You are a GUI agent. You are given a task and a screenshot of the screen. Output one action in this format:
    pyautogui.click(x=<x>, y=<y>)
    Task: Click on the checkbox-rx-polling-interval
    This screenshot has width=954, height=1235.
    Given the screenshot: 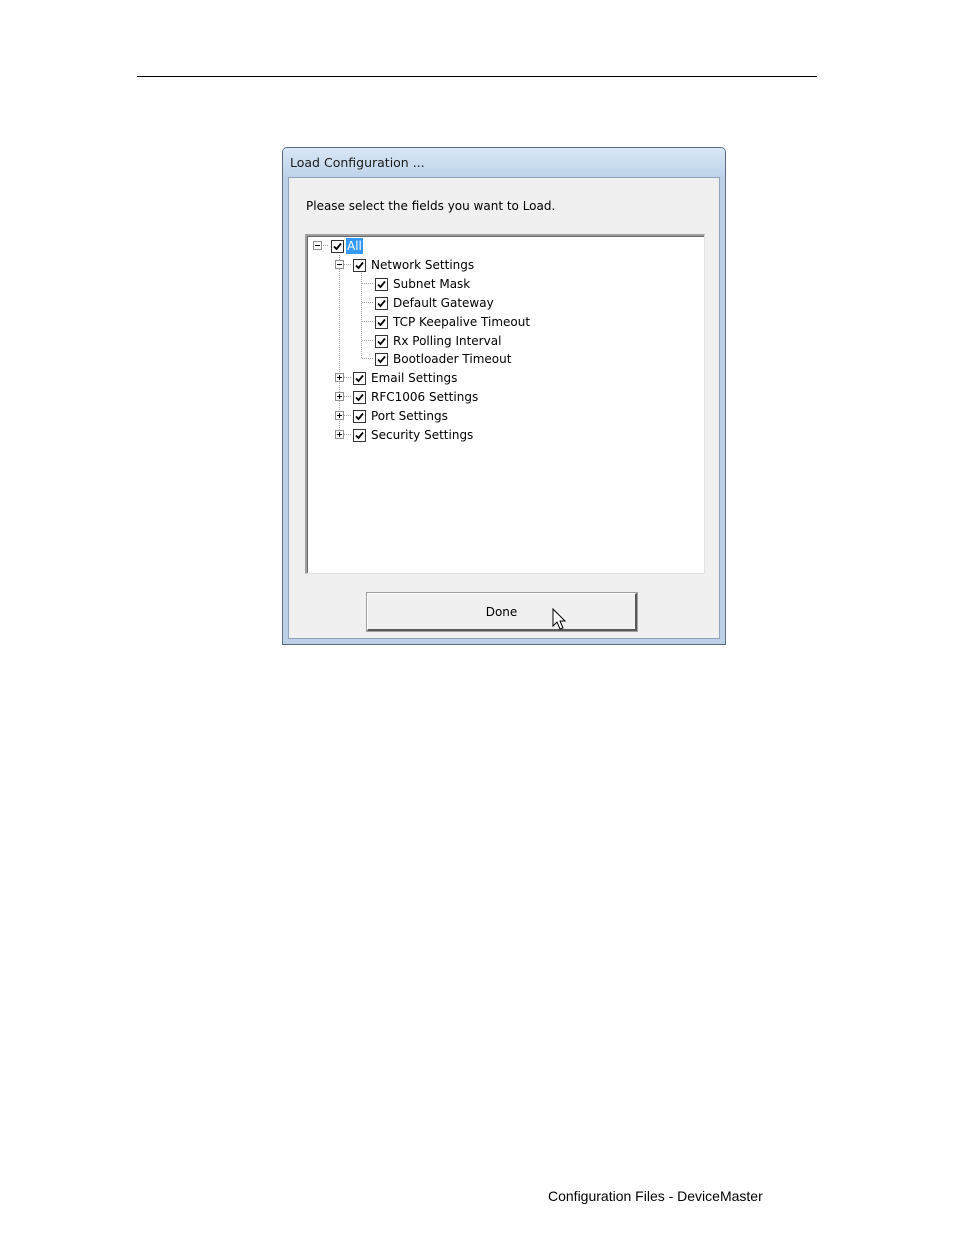 What is the action you would take?
    pyautogui.click(x=381, y=341)
    